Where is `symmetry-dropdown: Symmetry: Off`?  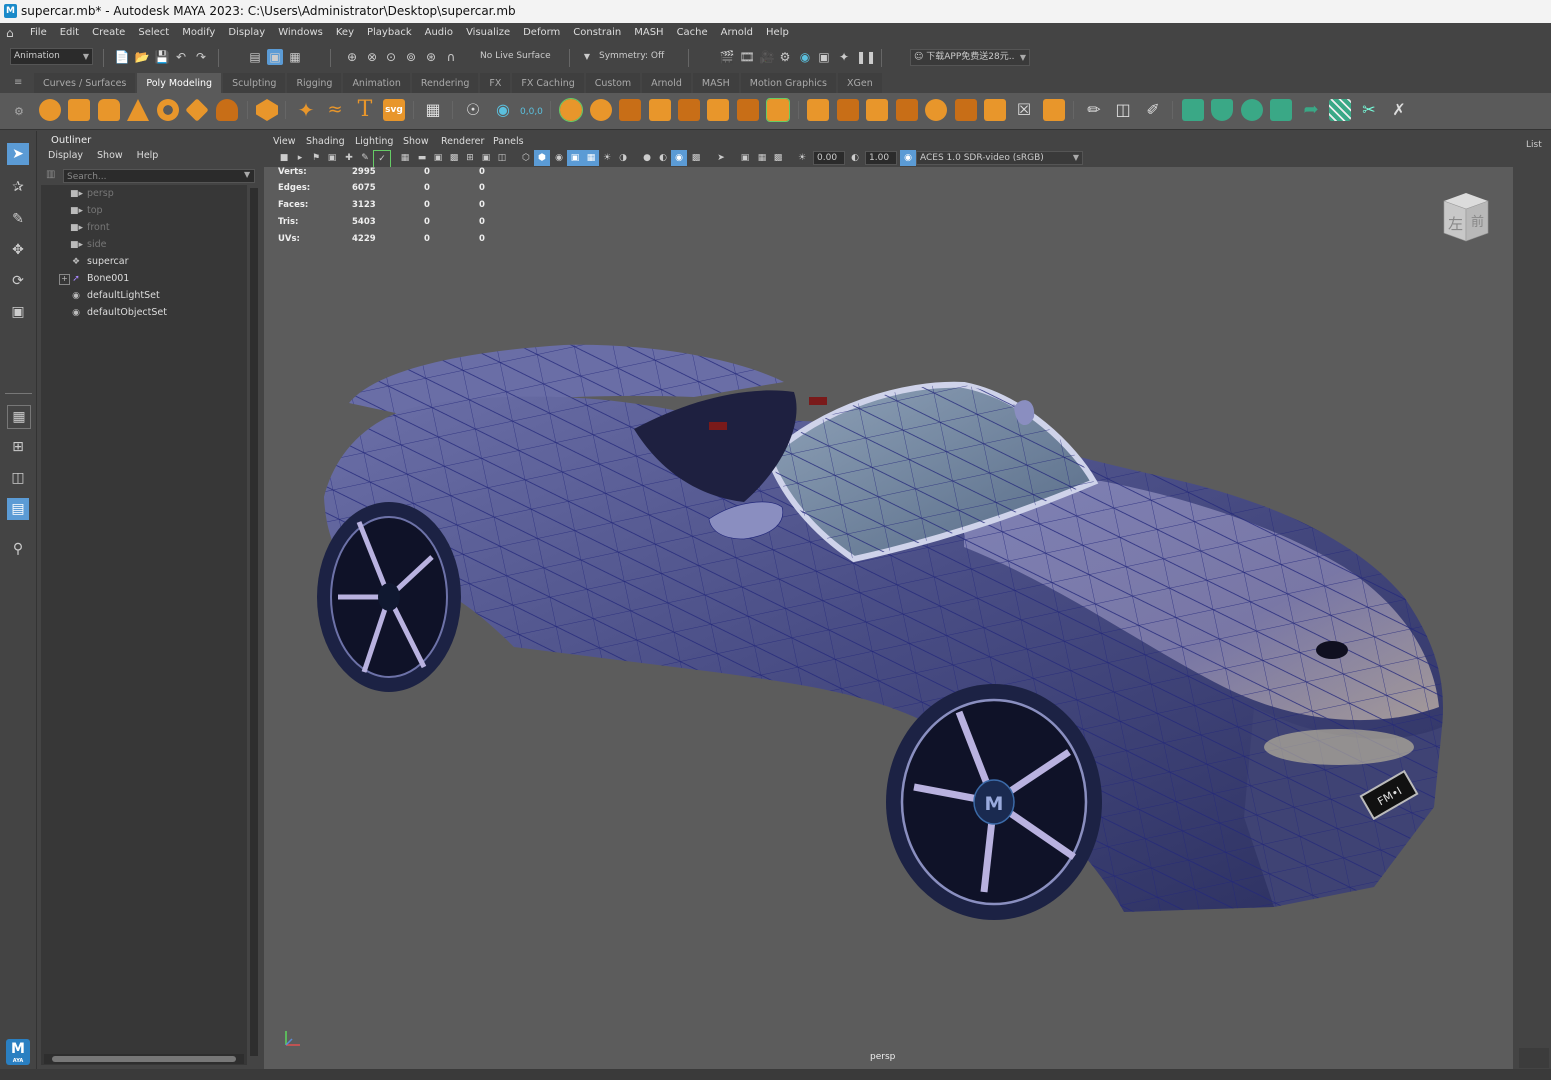 symmetry-dropdown: Symmetry: Off is located at coordinates (637, 57).